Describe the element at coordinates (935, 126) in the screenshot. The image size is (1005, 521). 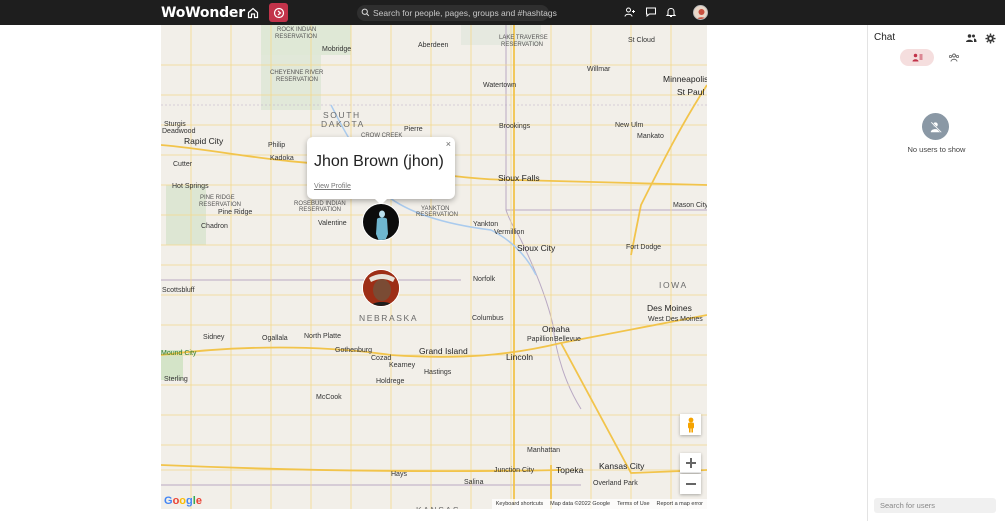
I see `no-users-icon` at that location.